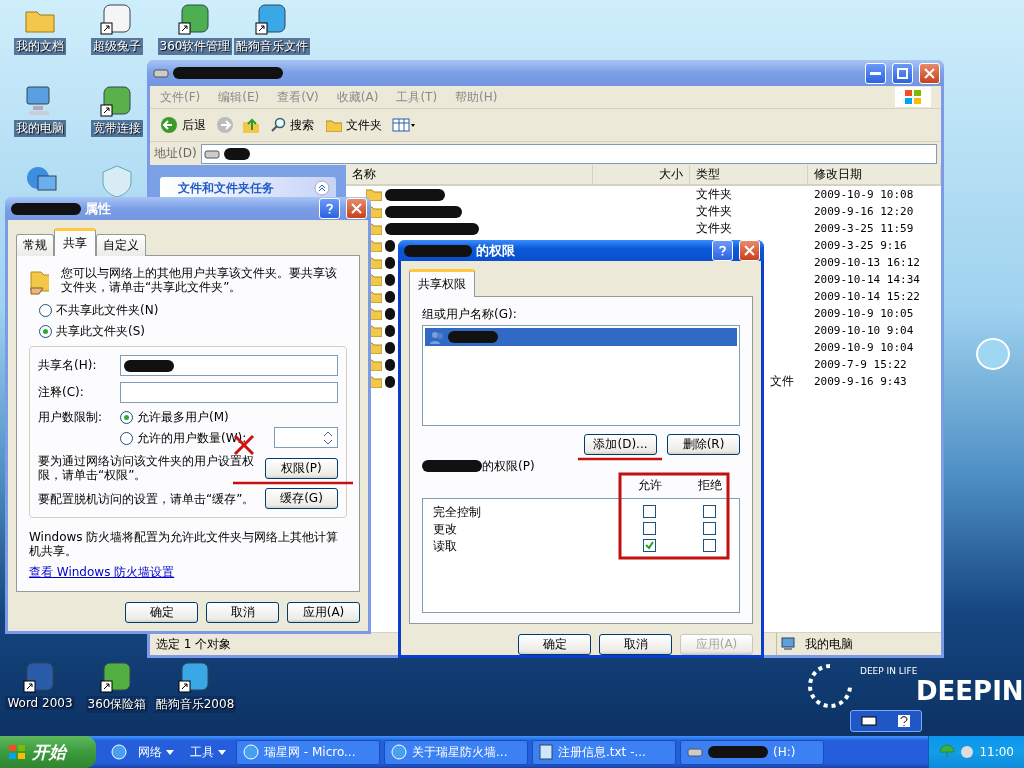 The width and height of the screenshot is (1024, 768). Describe the element at coordinates (889, 671) in the screenshot. I see `logo-tagline: DEEP IN LIFE` at that location.